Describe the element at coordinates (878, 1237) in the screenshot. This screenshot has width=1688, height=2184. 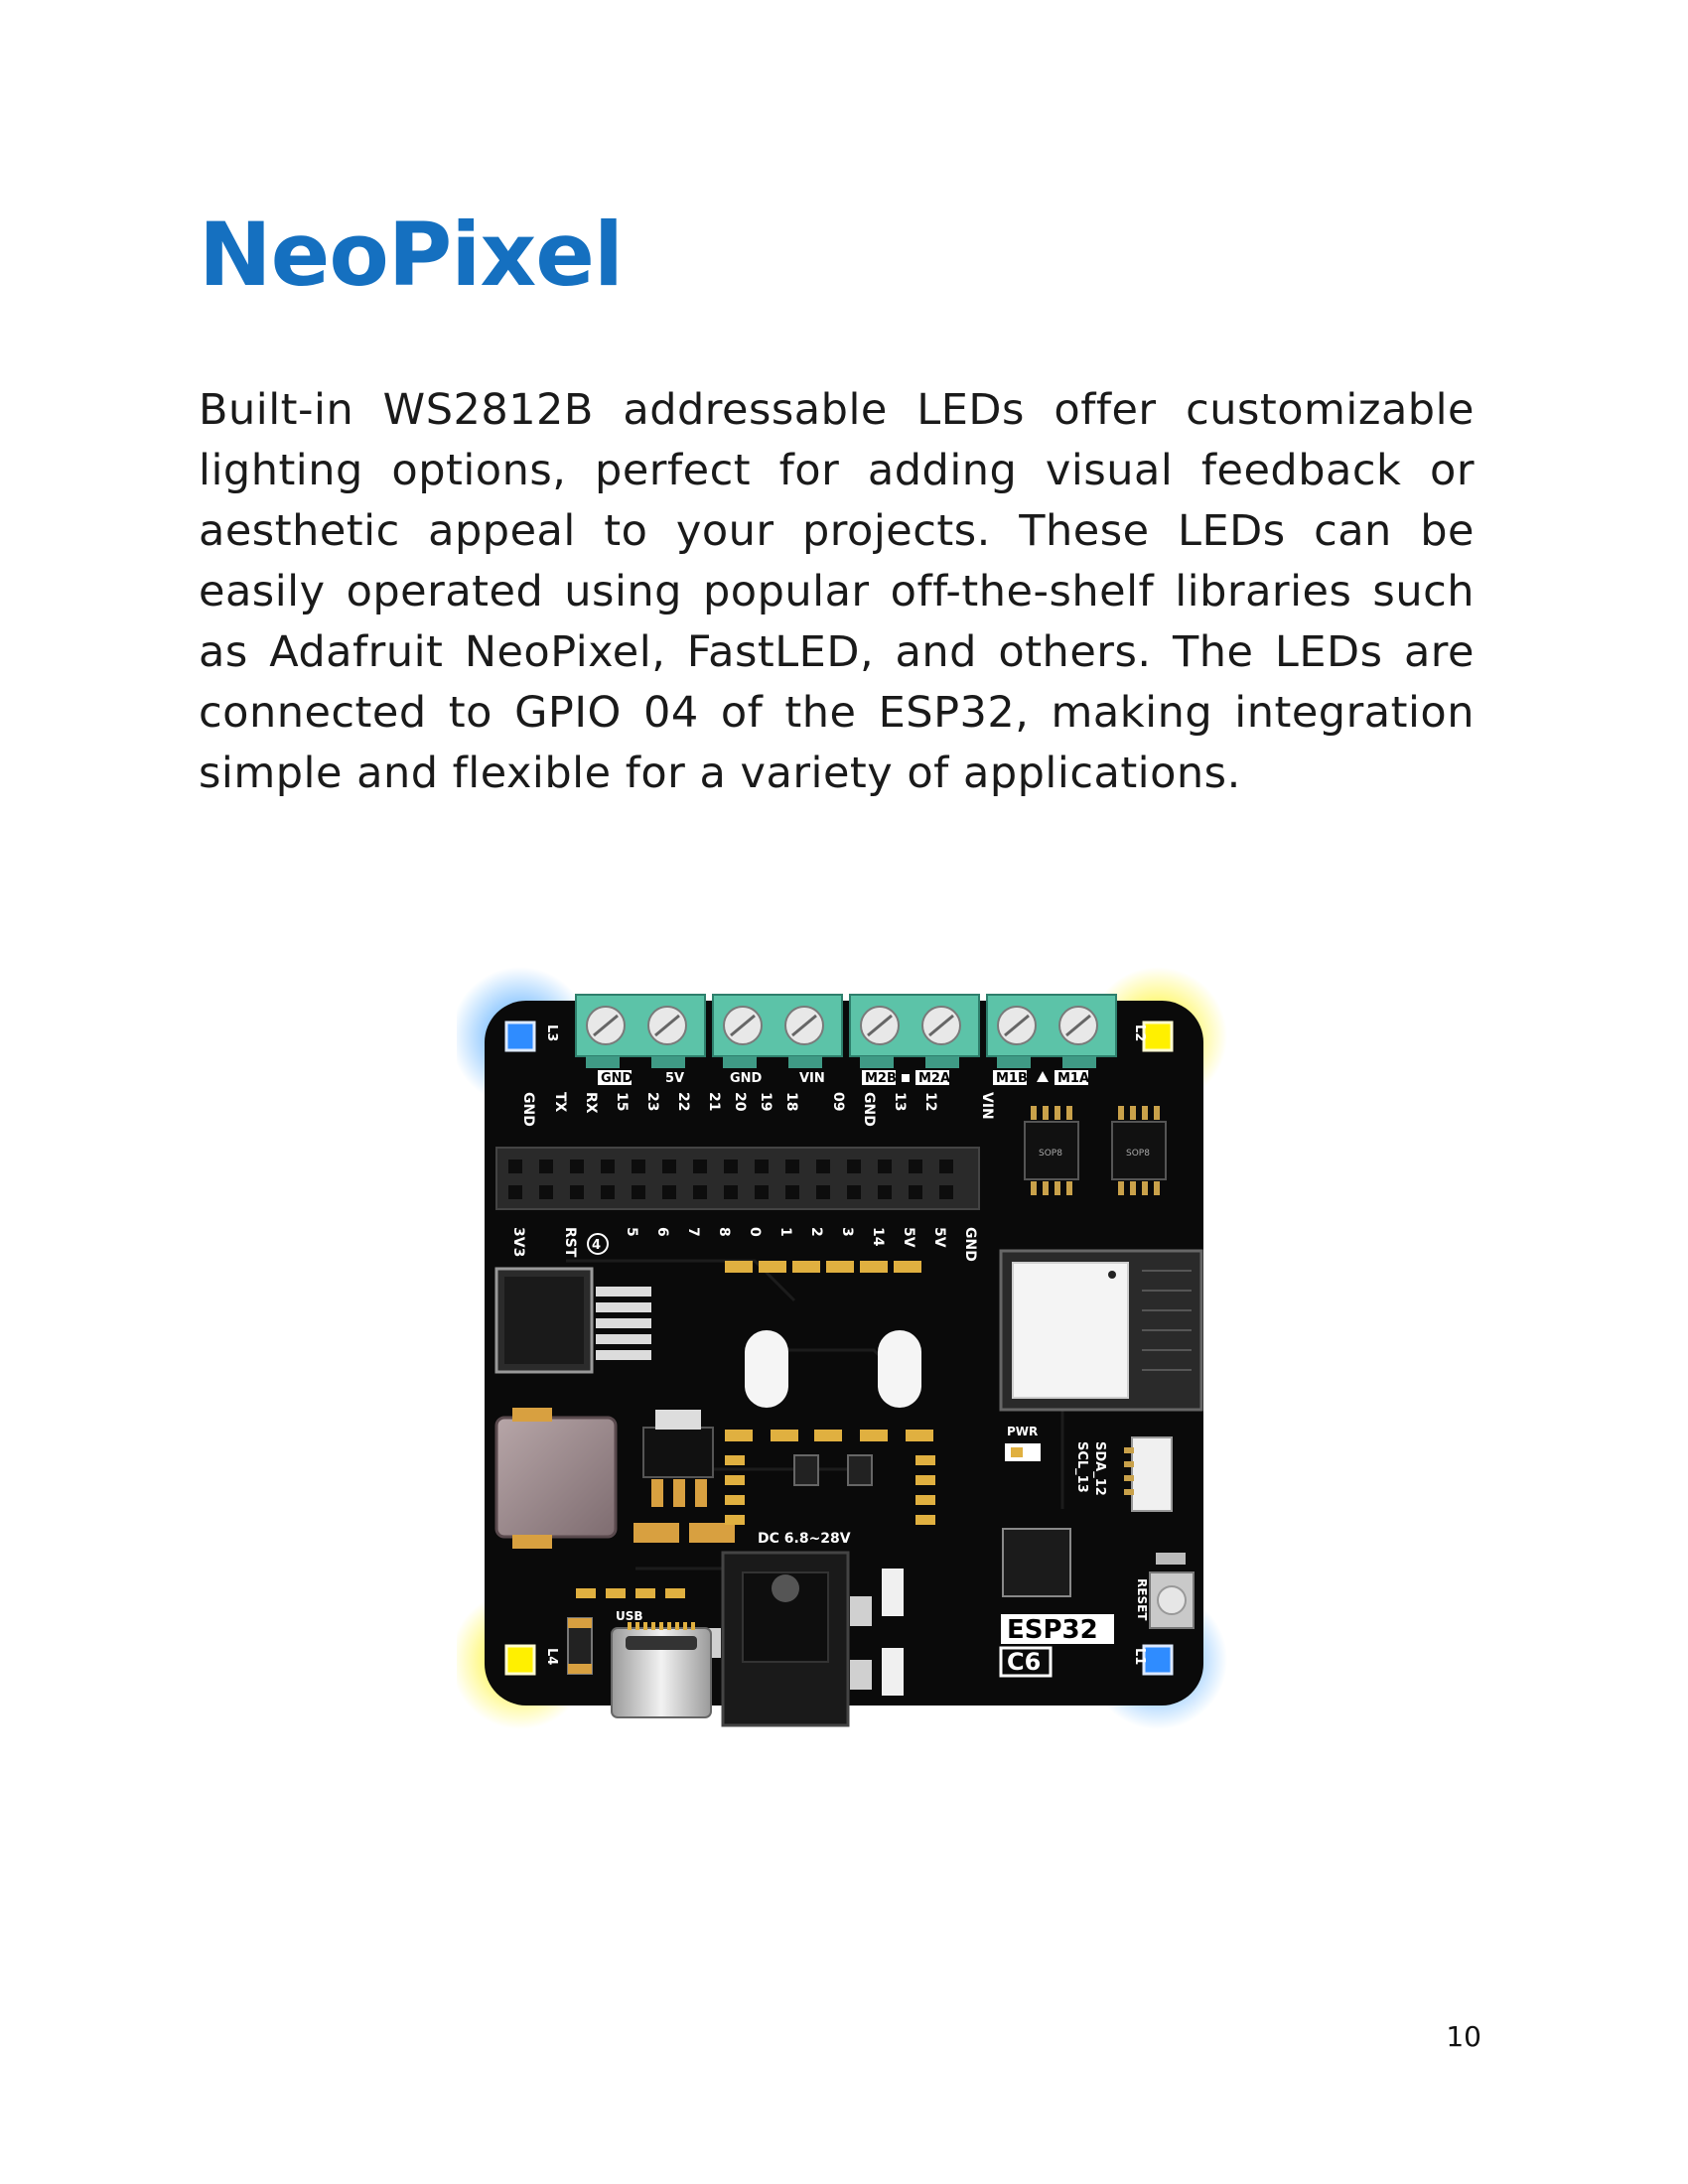
I see `svg-text: 14` at that location.